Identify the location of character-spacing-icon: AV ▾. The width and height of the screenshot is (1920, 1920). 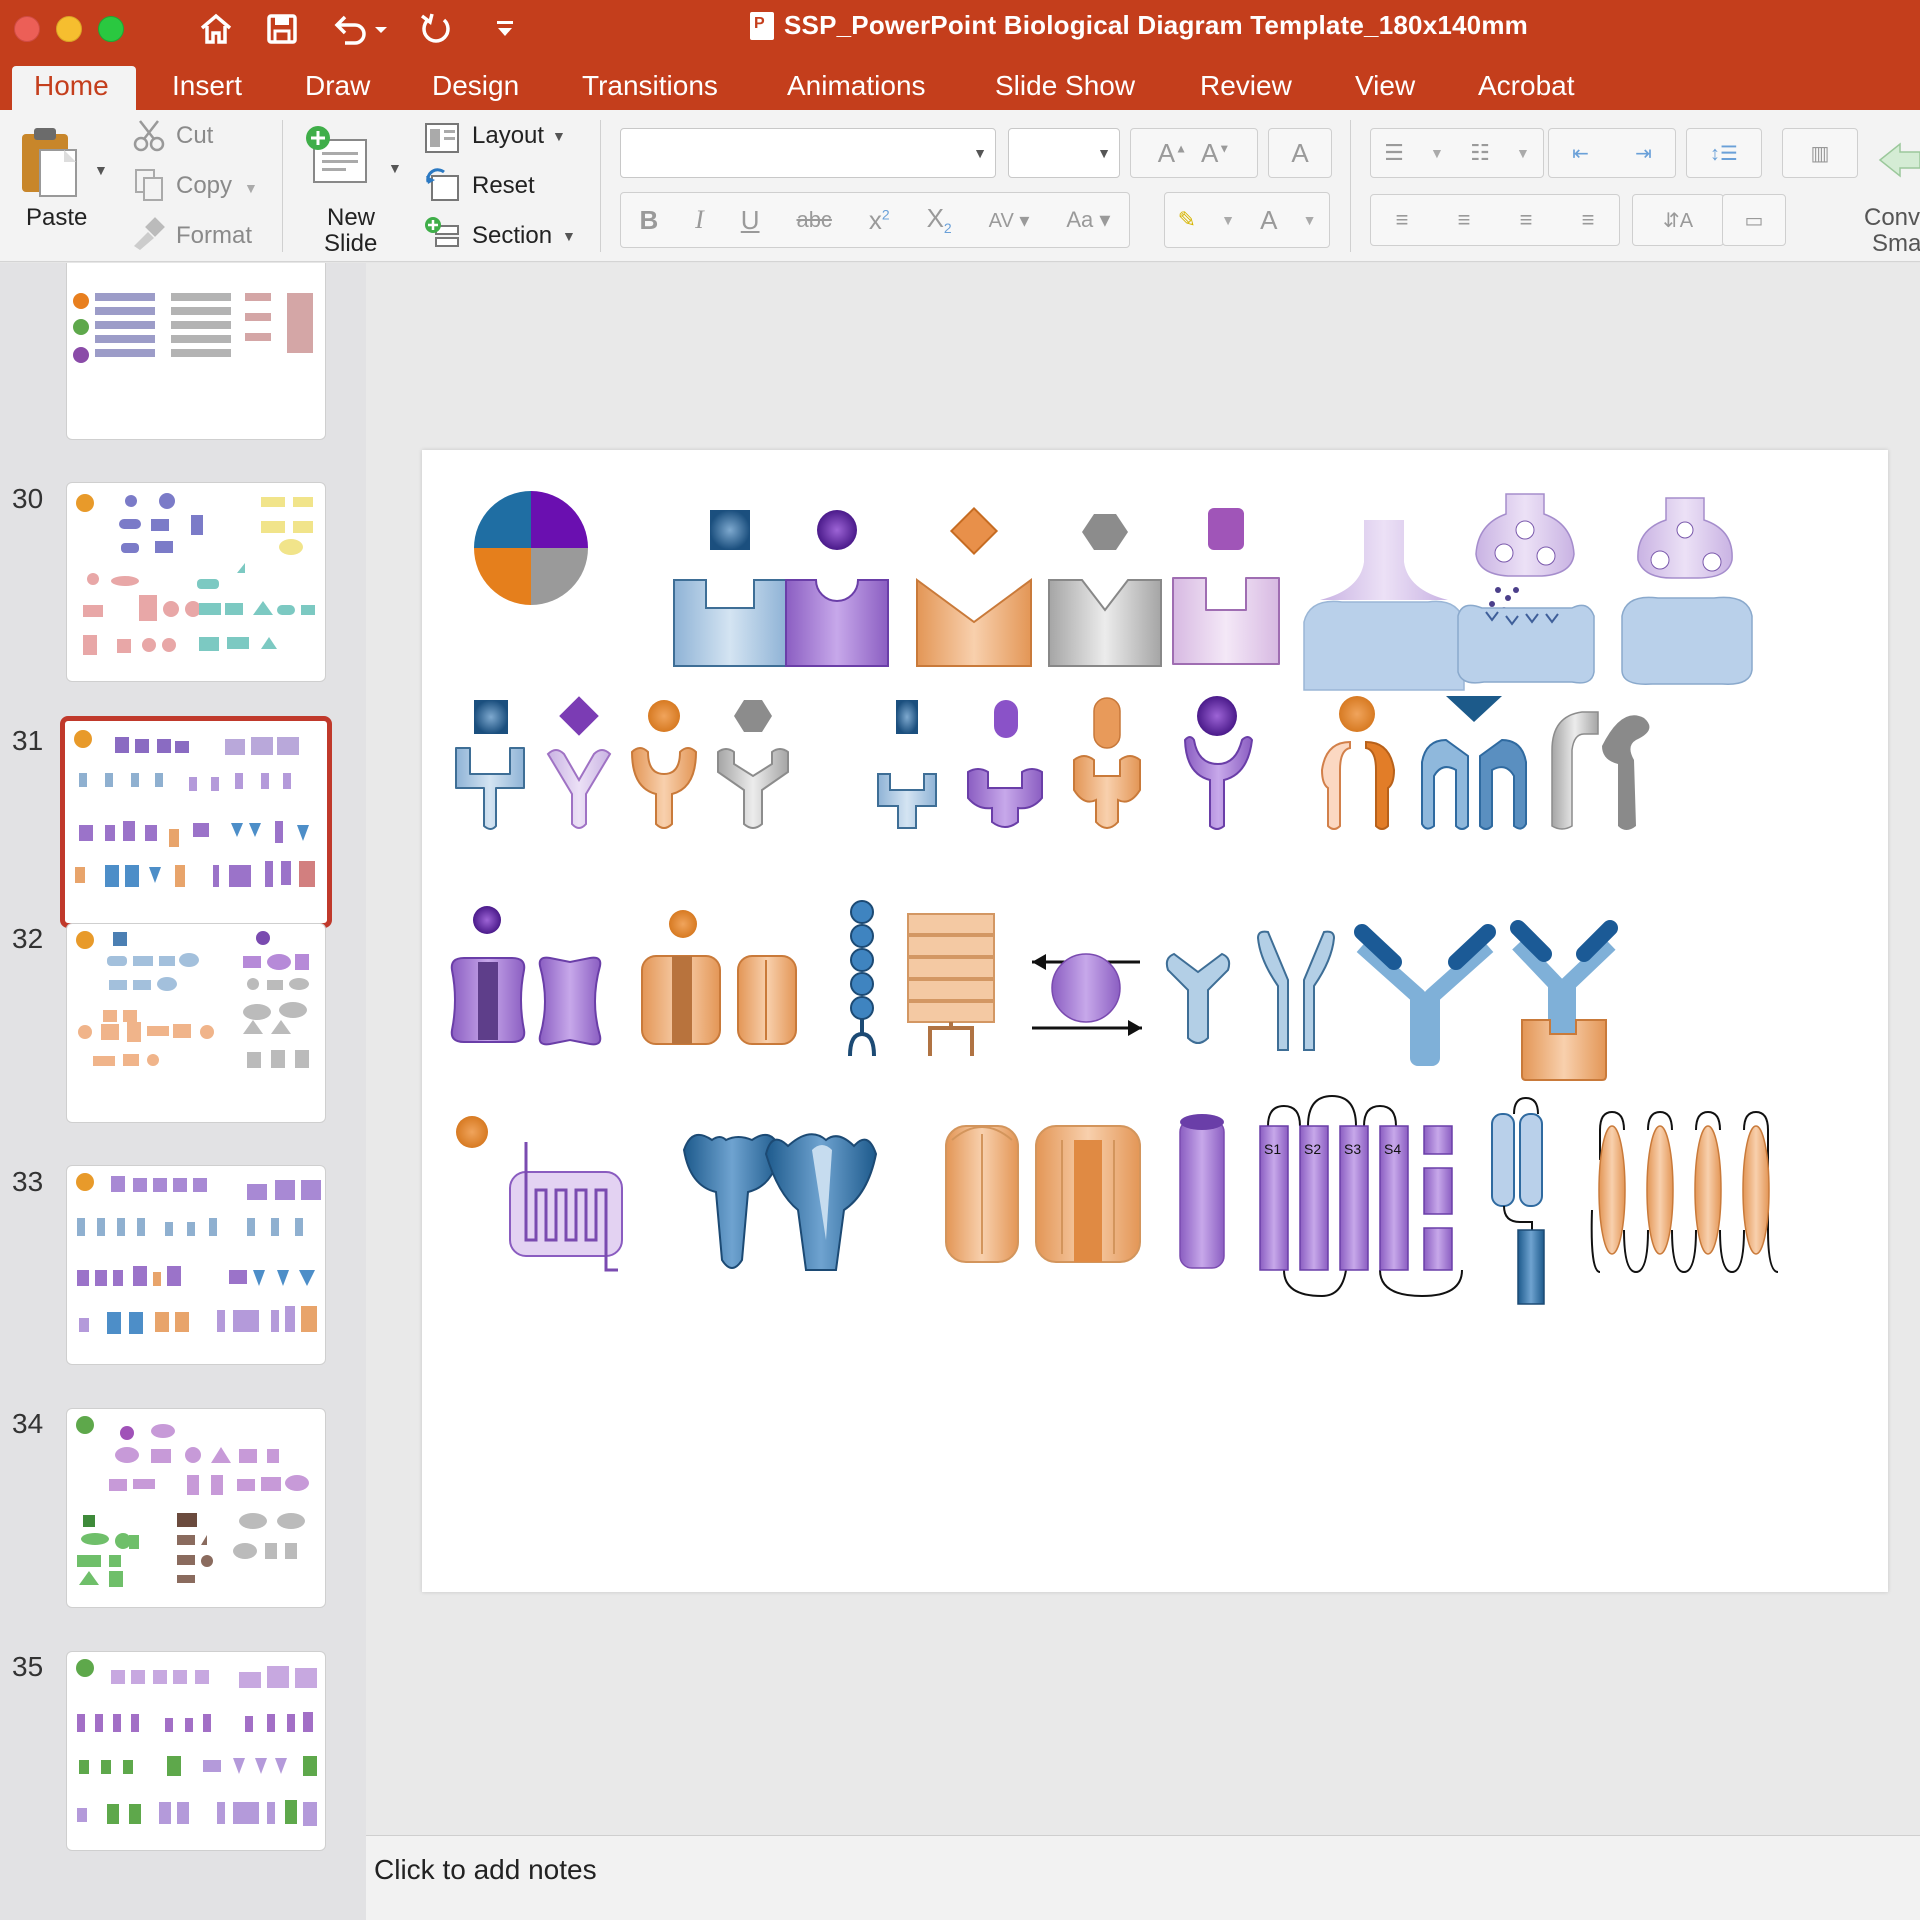
(1009, 220).